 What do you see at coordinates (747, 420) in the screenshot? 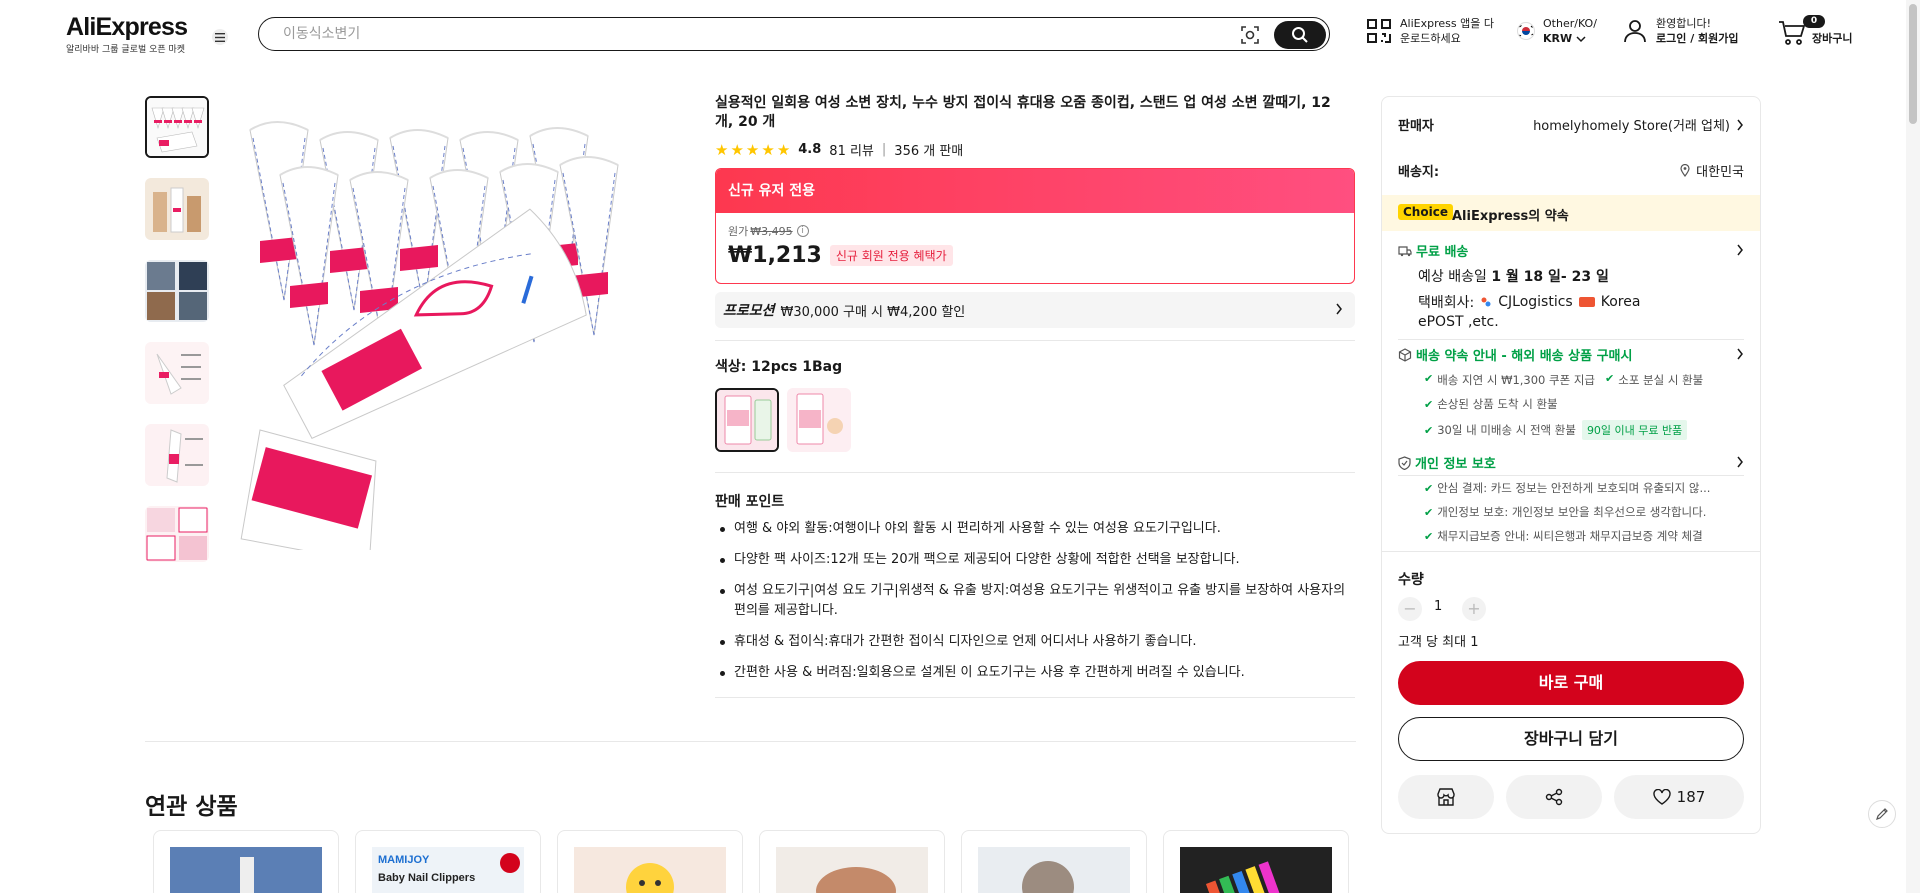
I see `color-swatch-12pcs` at bounding box center [747, 420].